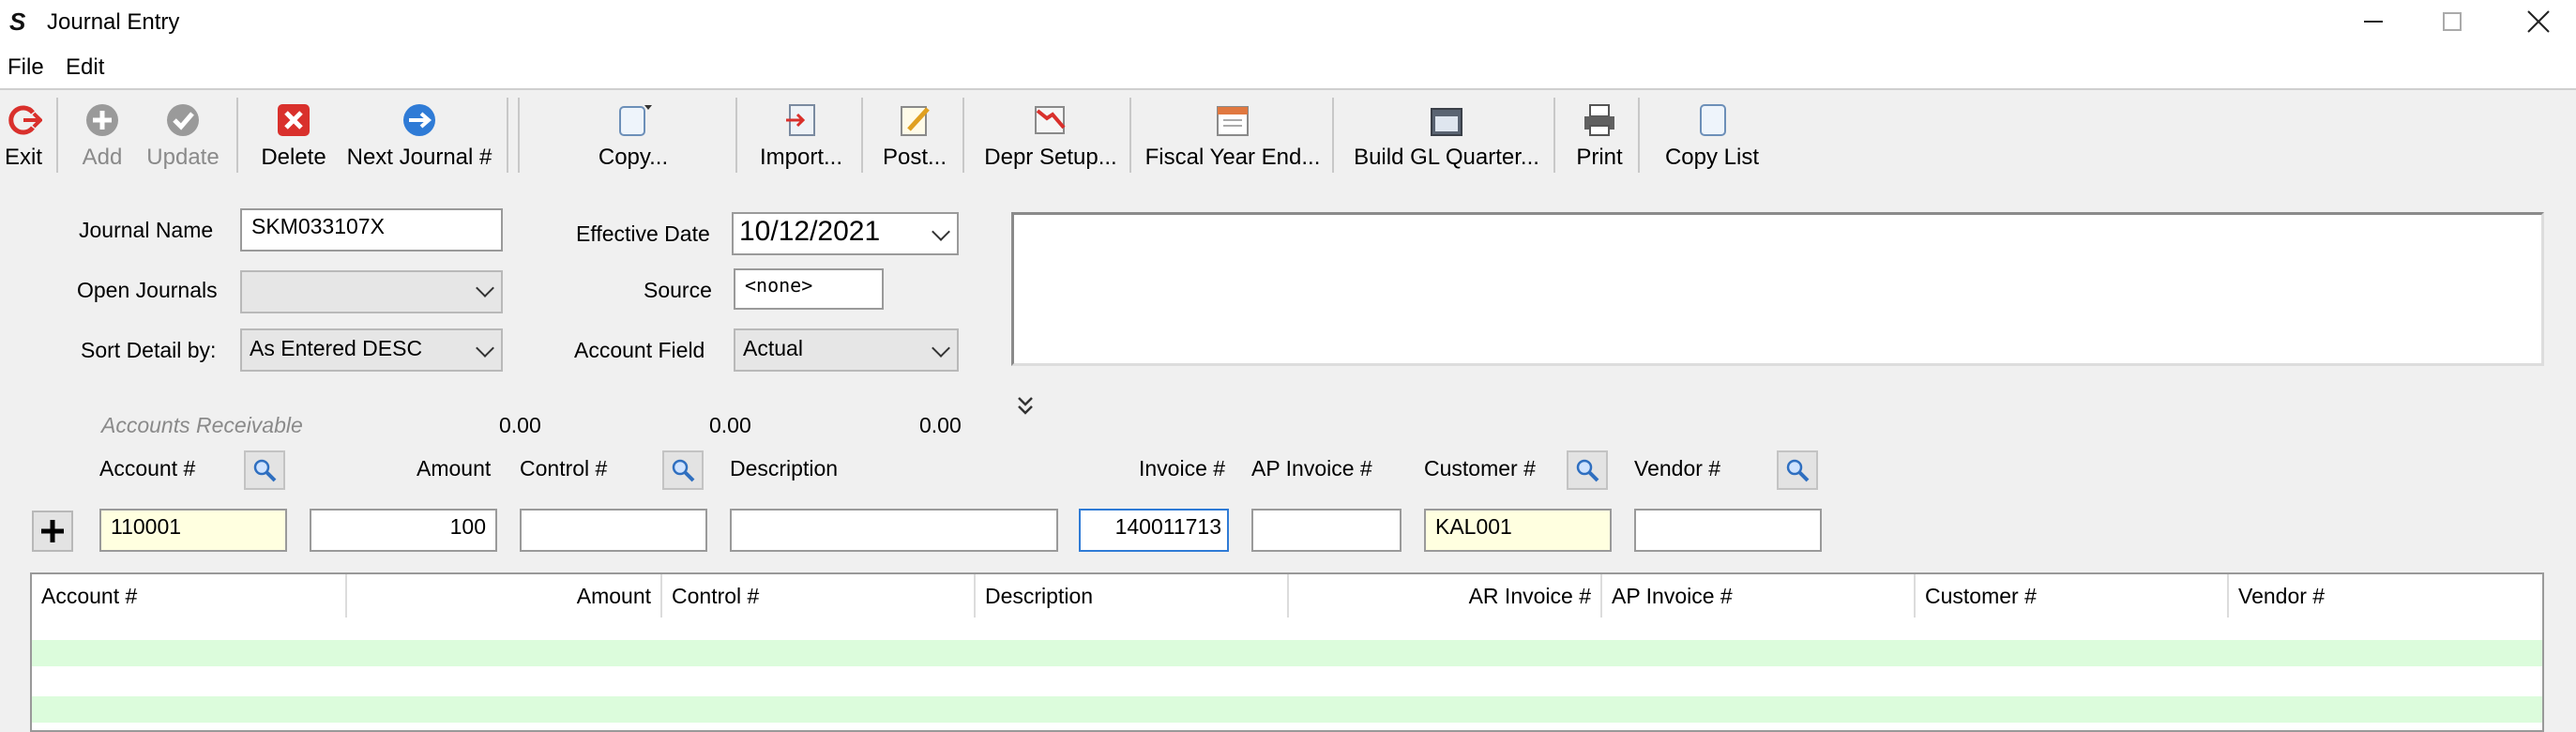  What do you see at coordinates (1600, 158) in the screenshot?
I see `print-label: Print` at bounding box center [1600, 158].